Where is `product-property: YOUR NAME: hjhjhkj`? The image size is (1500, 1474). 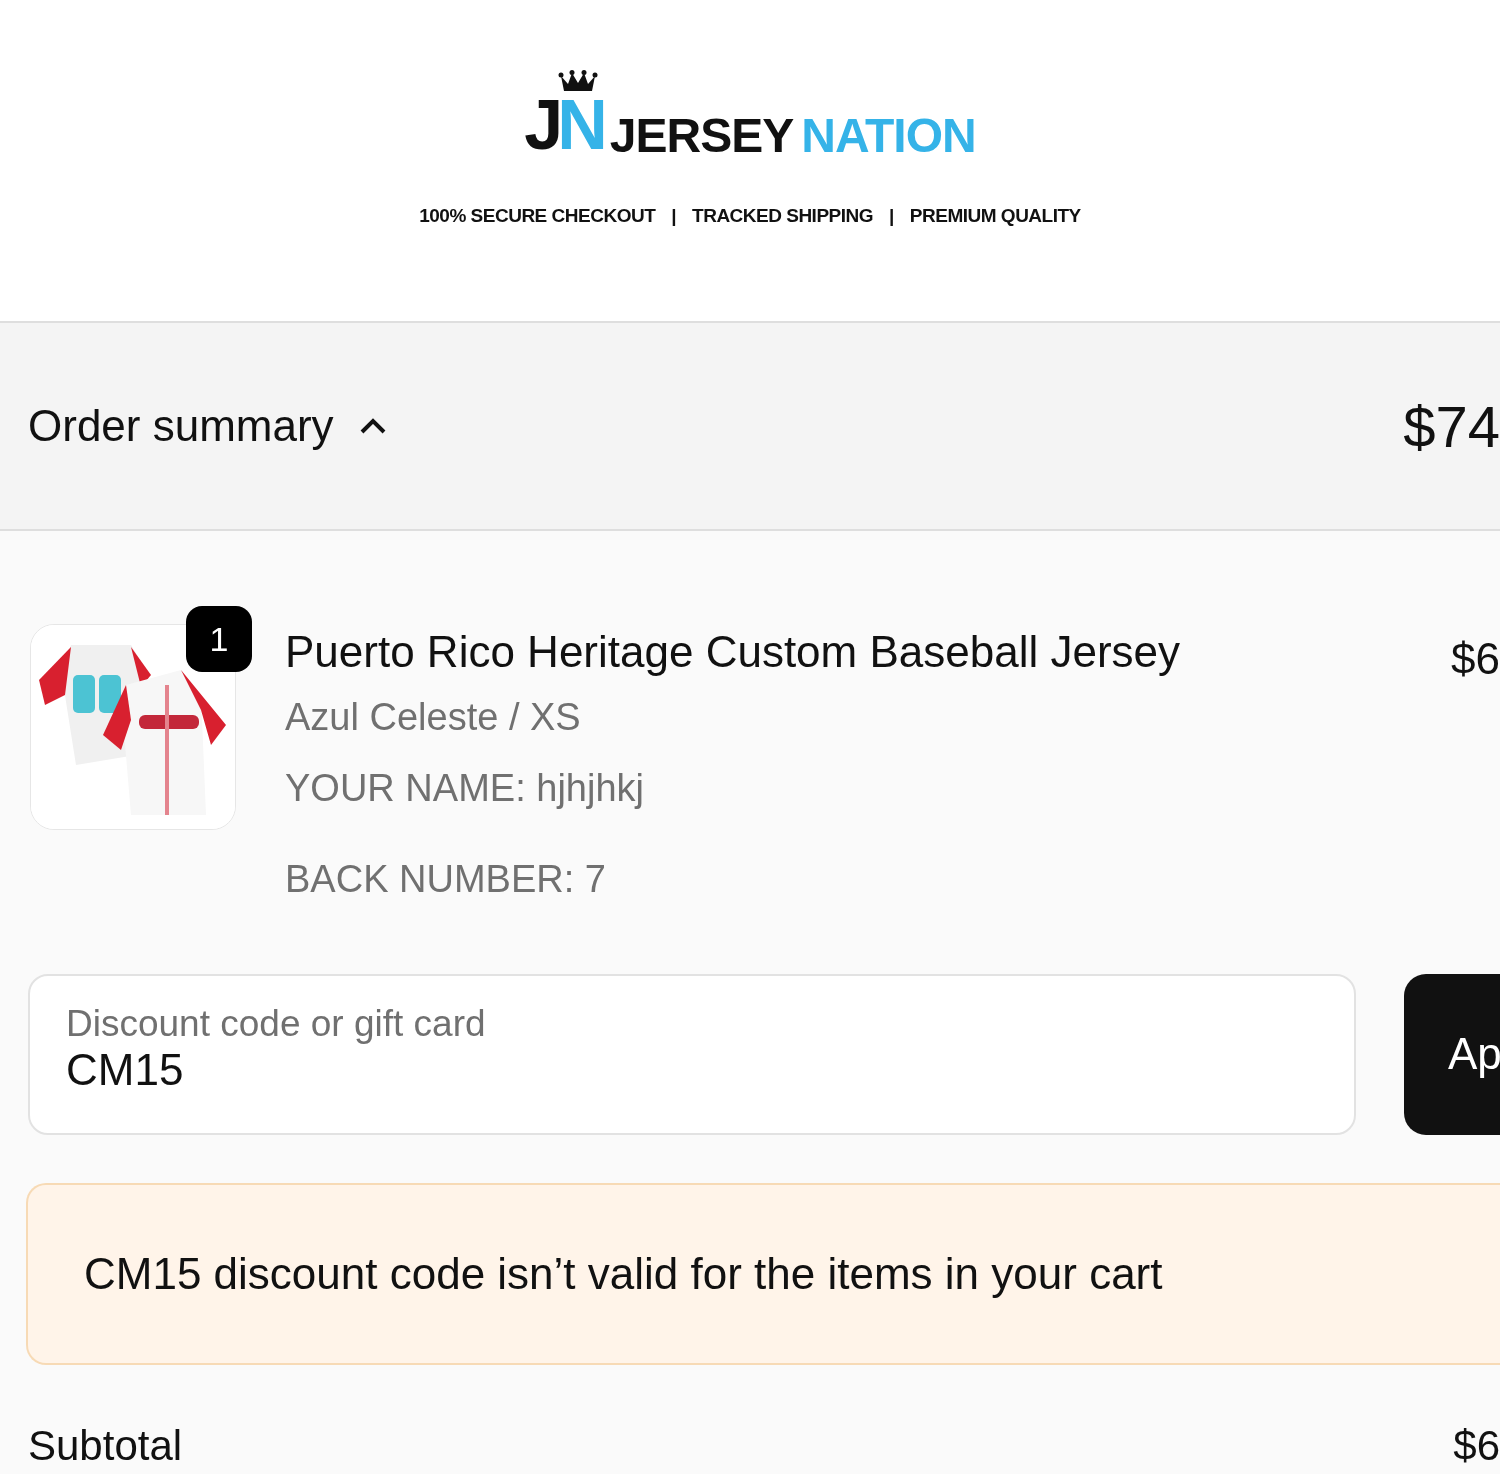 product-property: YOUR NAME: hjhjhkj is located at coordinates (465, 788).